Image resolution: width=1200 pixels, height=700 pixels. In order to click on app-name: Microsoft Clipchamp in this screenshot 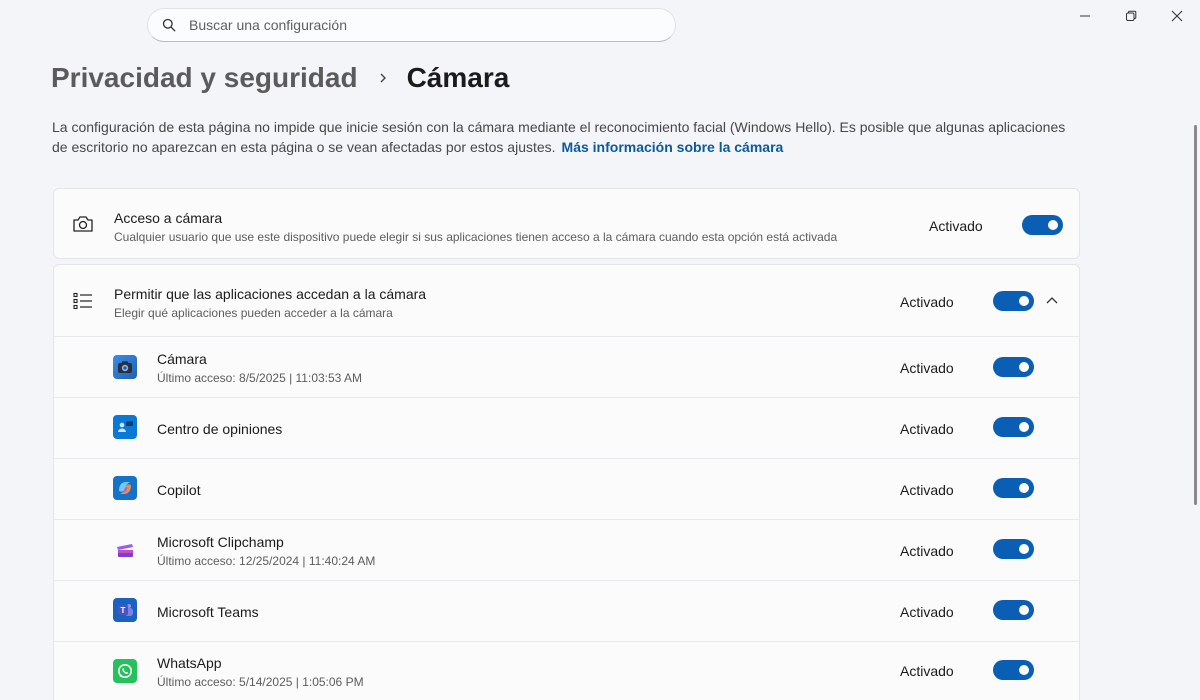, I will do `click(220, 542)`.